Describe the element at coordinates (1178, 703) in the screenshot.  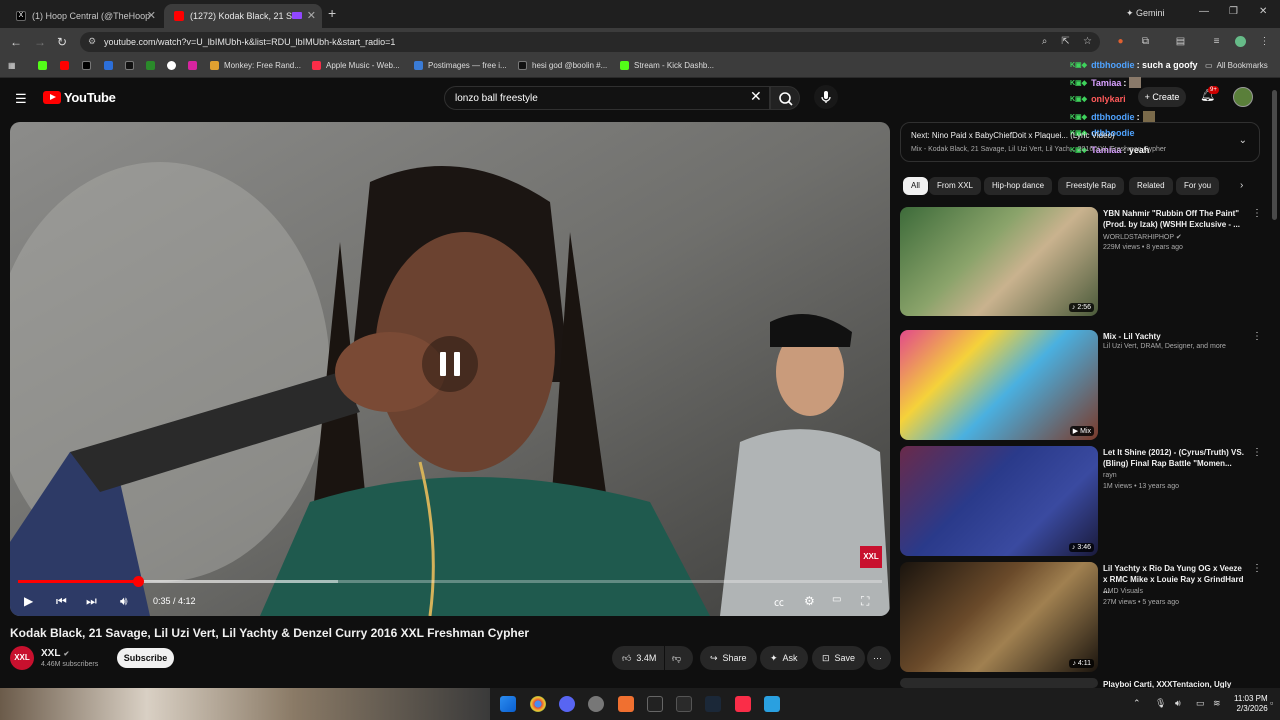
I see `speaker-tray-icon: 🔊︎` at that location.